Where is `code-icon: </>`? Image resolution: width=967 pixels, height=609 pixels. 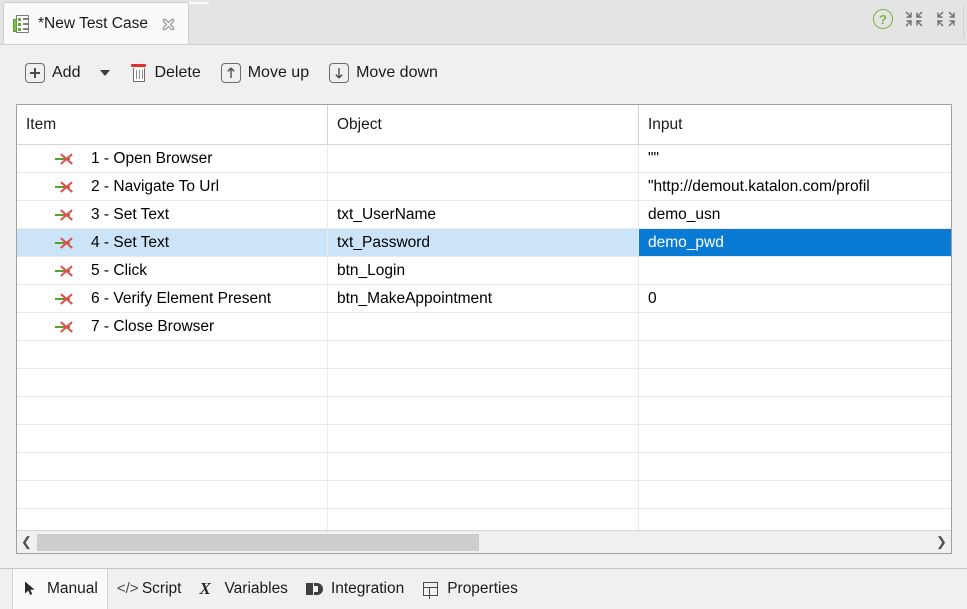 code-icon: </> is located at coordinates (127, 588).